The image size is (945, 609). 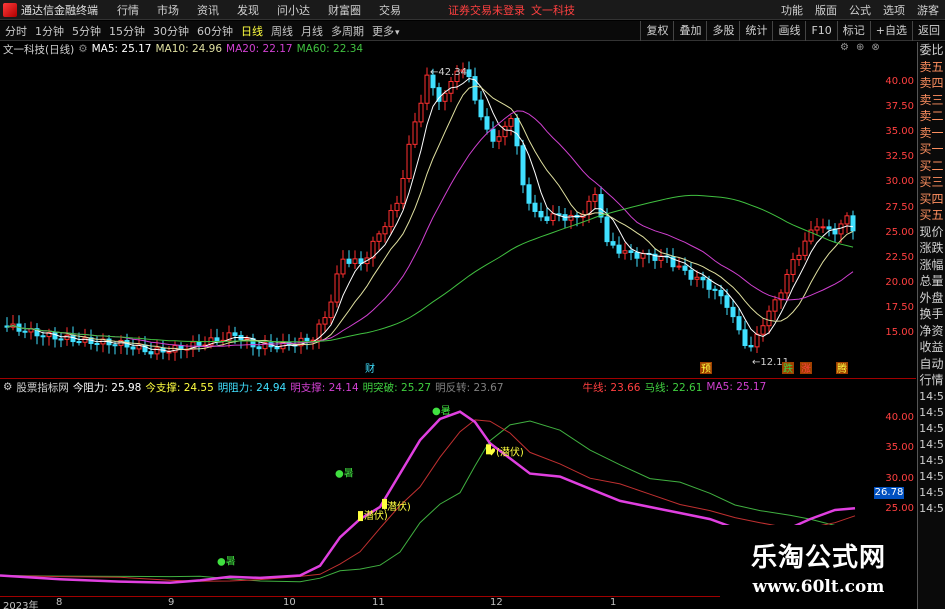 What do you see at coordinates (448, 72) in the screenshot?
I see `high-price-label: ←42.34` at bounding box center [448, 72].